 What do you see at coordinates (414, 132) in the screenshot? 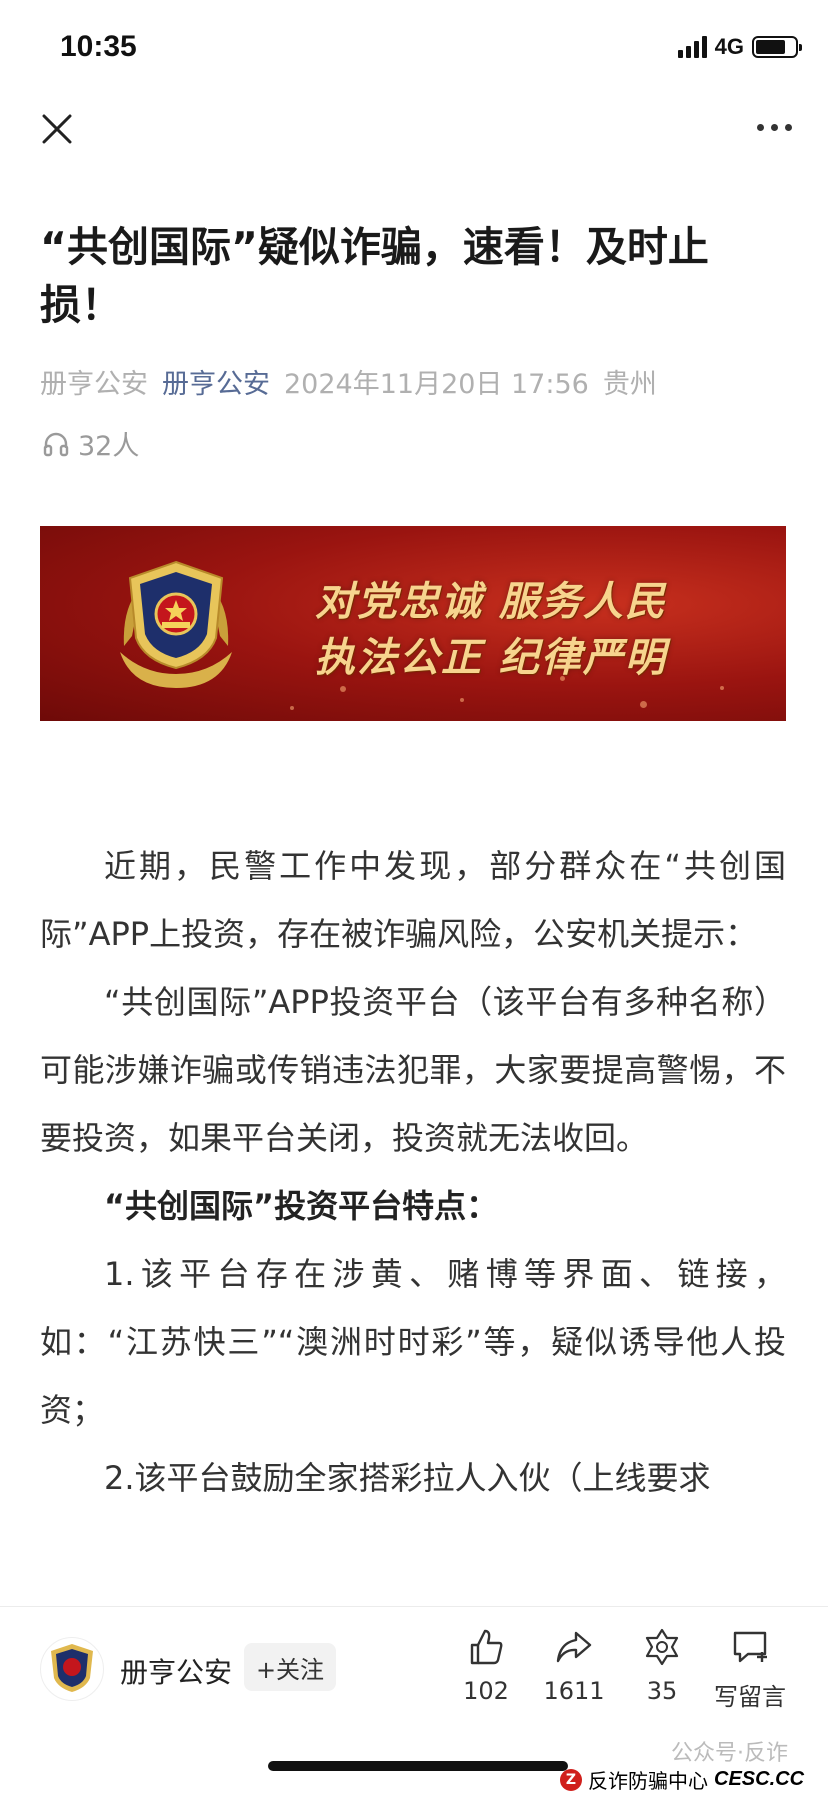
I see `nav-bar` at bounding box center [414, 132].